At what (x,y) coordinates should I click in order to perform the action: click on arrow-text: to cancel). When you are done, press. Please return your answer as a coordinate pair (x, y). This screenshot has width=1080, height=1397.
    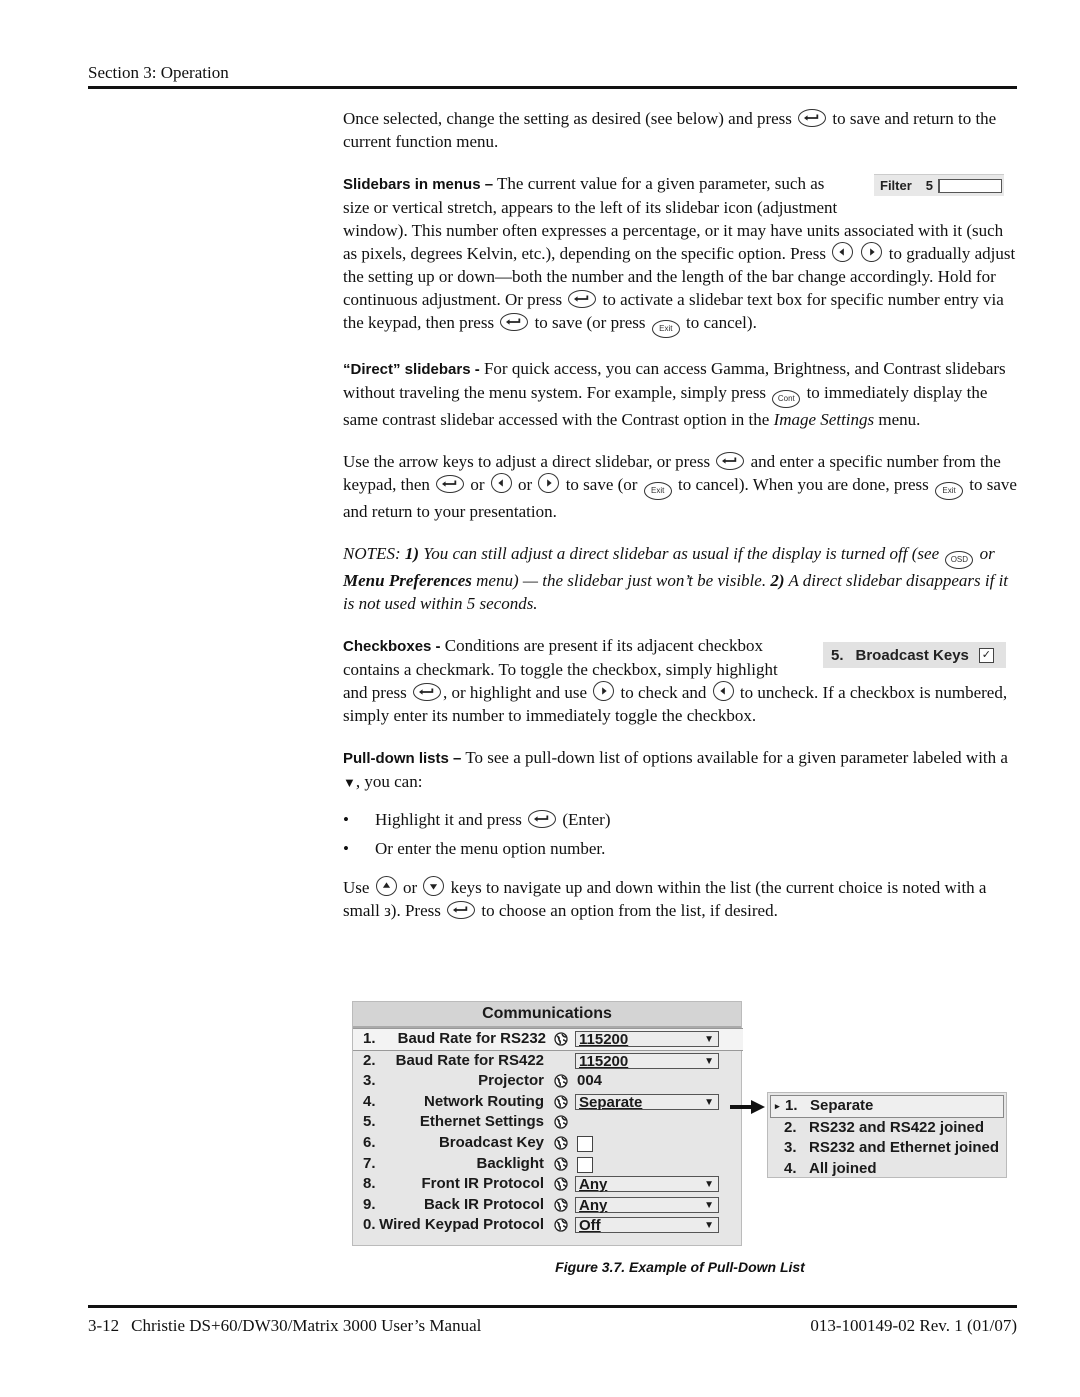
    Looking at the image, I should click on (803, 484).